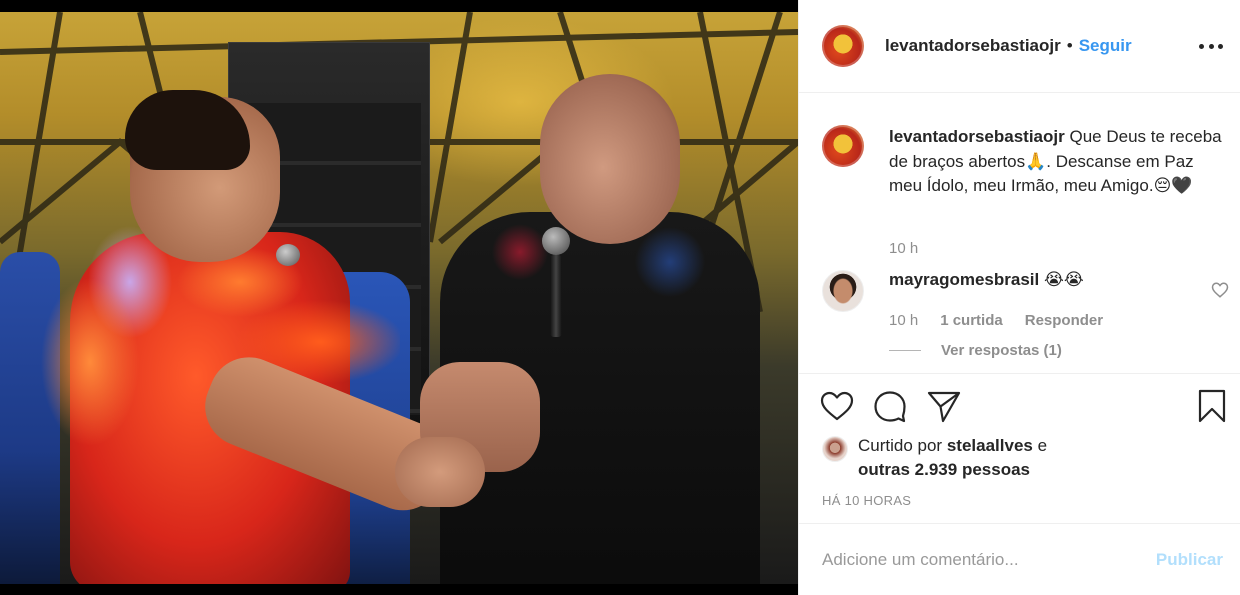 The width and height of the screenshot is (1240, 595). Describe the element at coordinates (1220, 290) in the screenshot. I see `comment-like-heart-icon` at that location.